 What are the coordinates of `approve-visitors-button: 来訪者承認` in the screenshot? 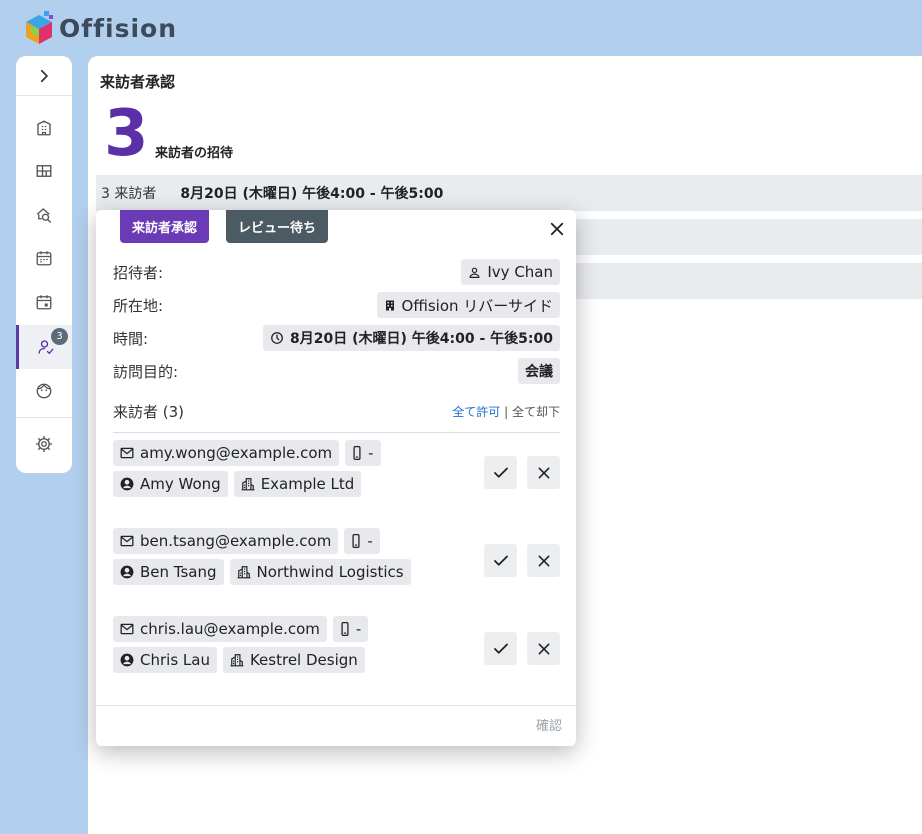 It's located at (165, 226).